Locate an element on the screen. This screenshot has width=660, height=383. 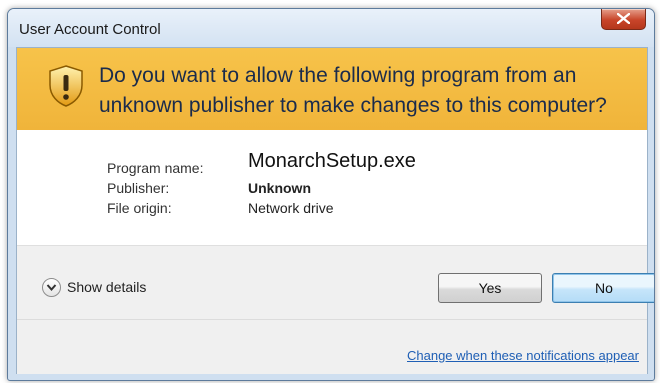
footer-divider is located at coordinates (332, 319).